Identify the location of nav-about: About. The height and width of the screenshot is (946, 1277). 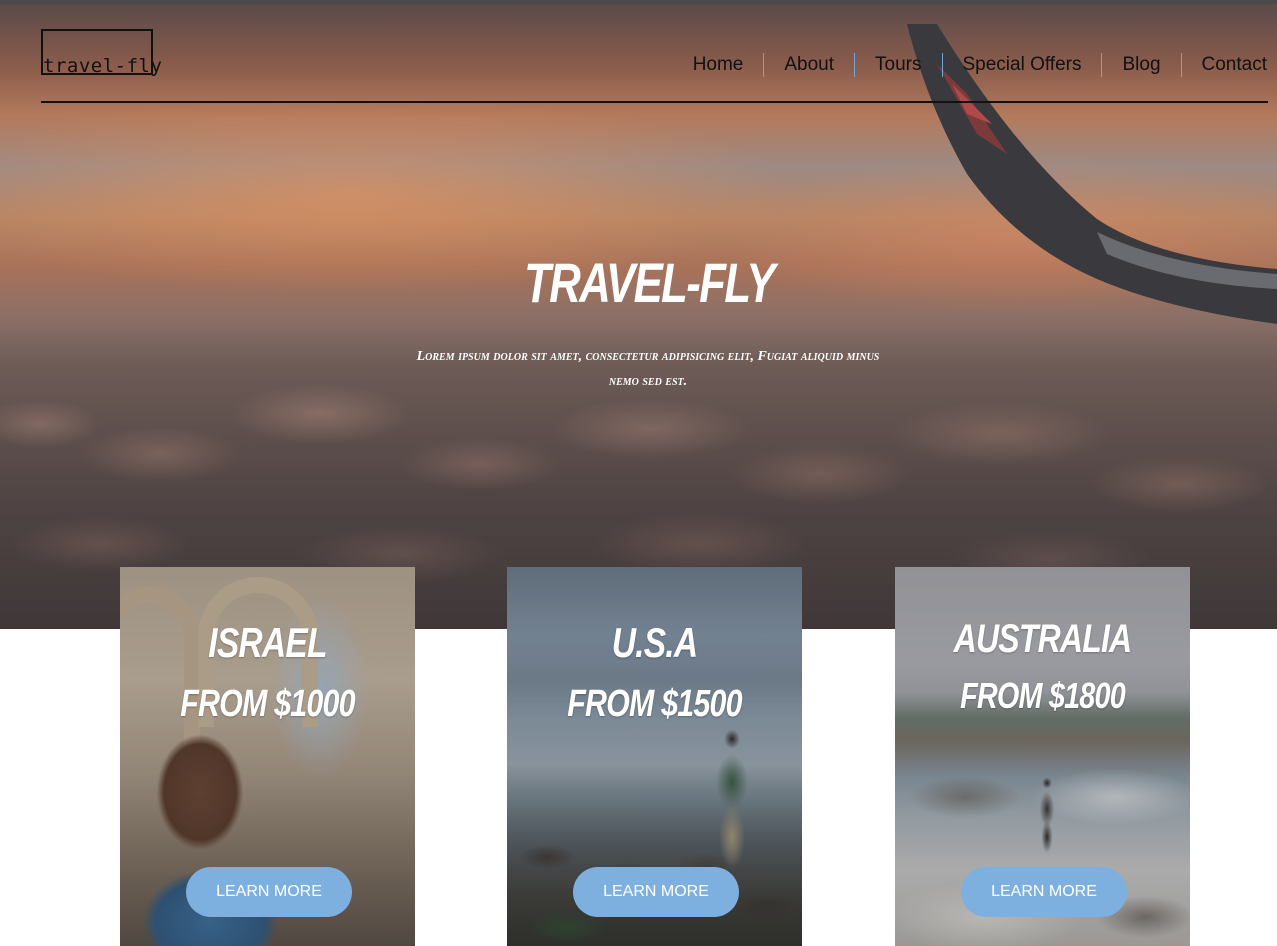
(808, 65).